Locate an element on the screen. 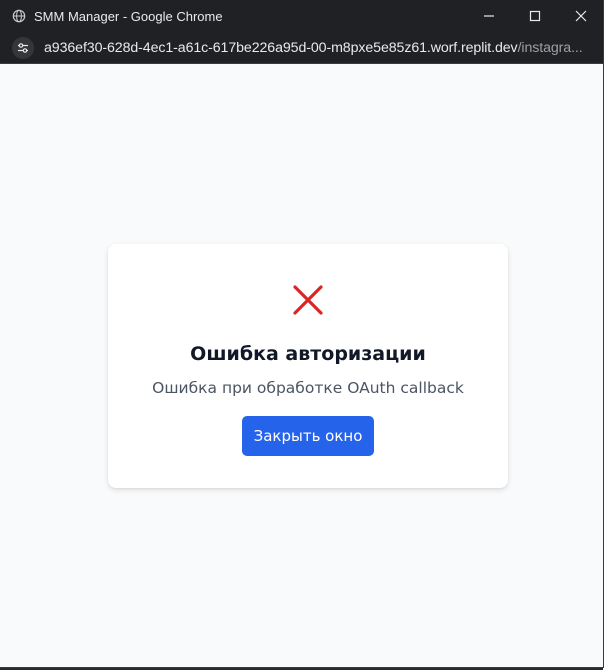 The height and width of the screenshot is (670, 613). minimize-icon is located at coordinates (489, 16).